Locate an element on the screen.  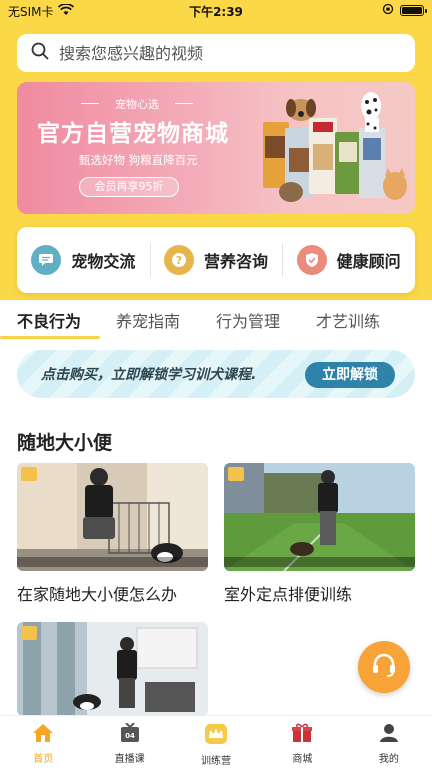
nav-camp: 训练营 is located at coordinates (216, 742).